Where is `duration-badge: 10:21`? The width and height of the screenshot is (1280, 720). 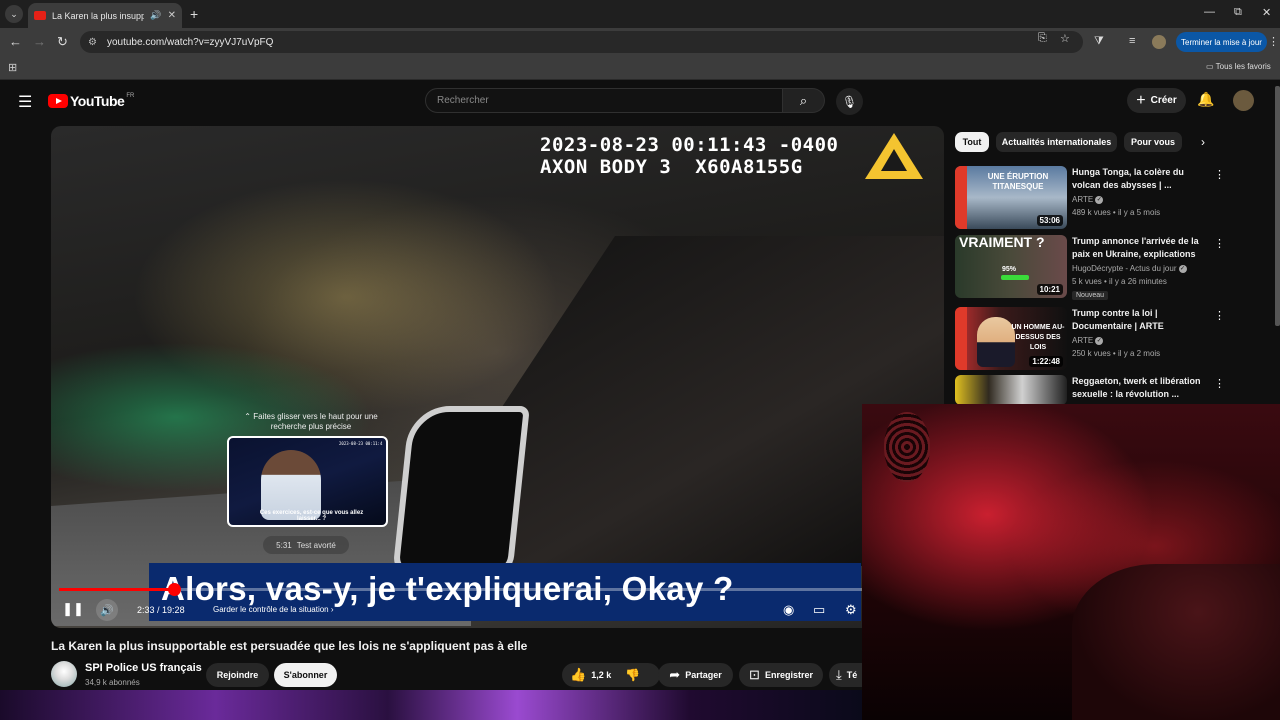 duration-badge: 10:21 is located at coordinates (1049, 289).